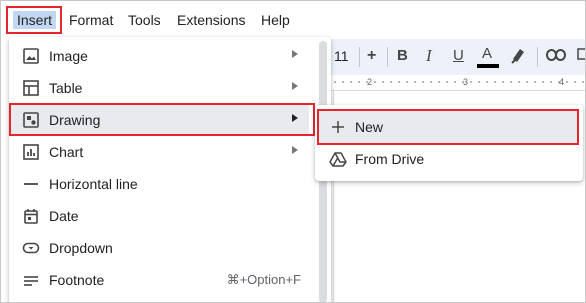 This screenshot has width=586, height=303. What do you see at coordinates (159, 152) in the screenshot?
I see `menu-item-chart: Chart` at bounding box center [159, 152].